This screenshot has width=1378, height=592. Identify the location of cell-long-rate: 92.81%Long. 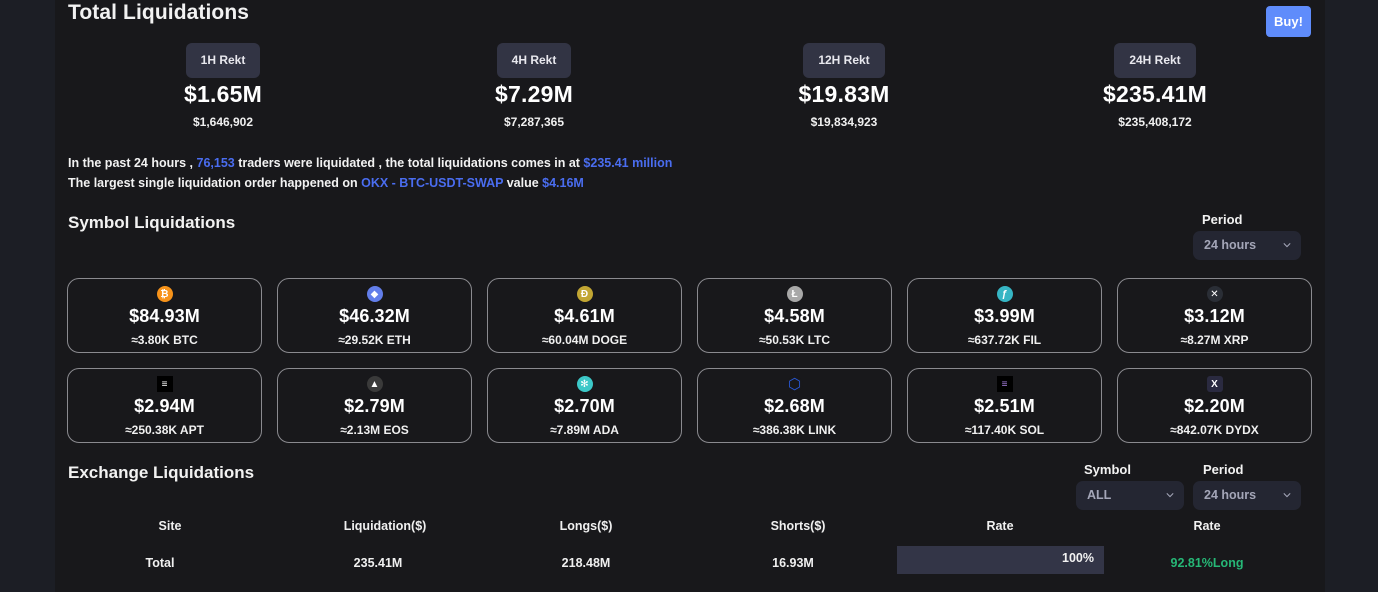
(1207, 563).